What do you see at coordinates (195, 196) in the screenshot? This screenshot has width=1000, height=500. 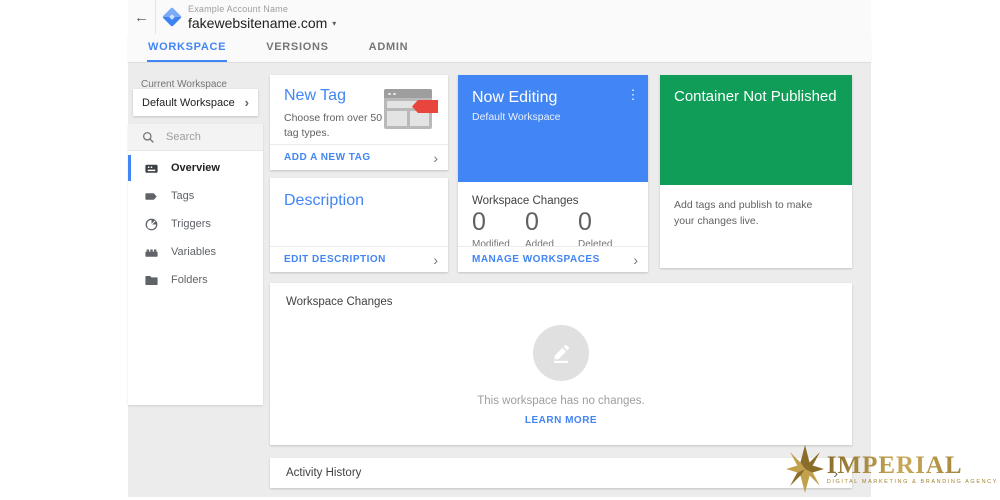 I see `sidebar-item-tags: Tags` at bounding box center [195, 196].